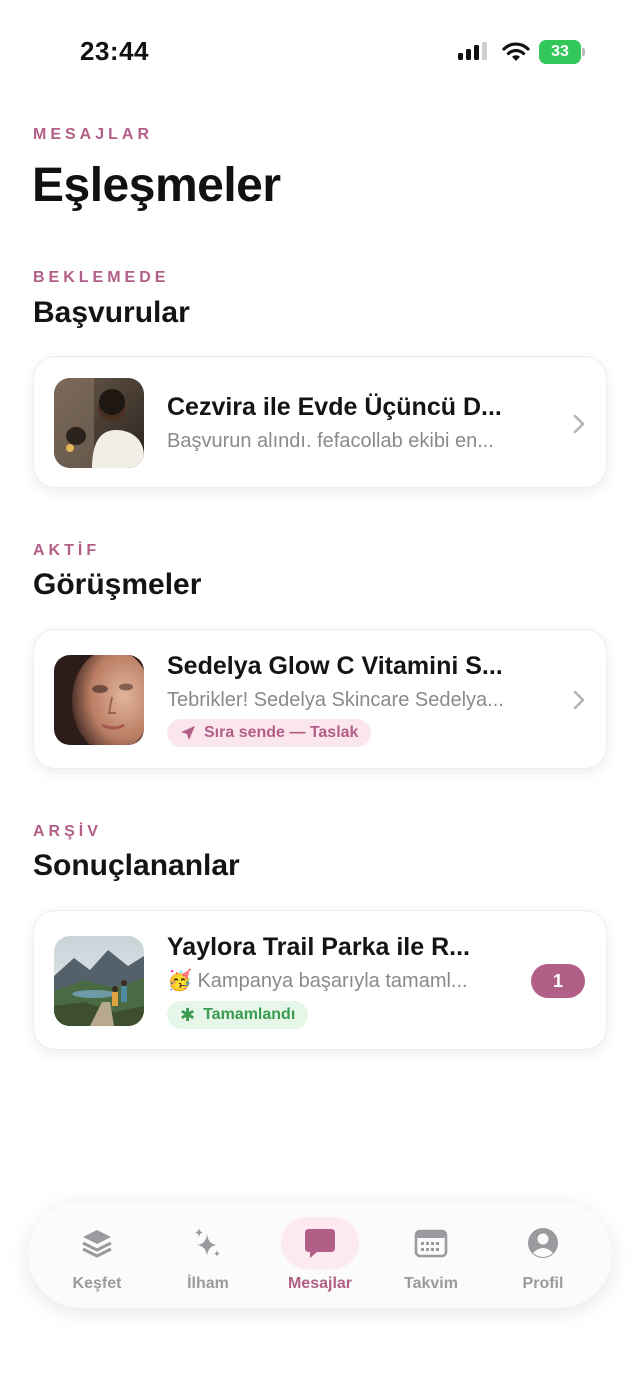 The width and height of the screenshot is (640, 1392). What do you see at coordinates (97, 1283) in the screenshot?
I see `tab-label: Keşfet` at bounding box center [97, 1283].